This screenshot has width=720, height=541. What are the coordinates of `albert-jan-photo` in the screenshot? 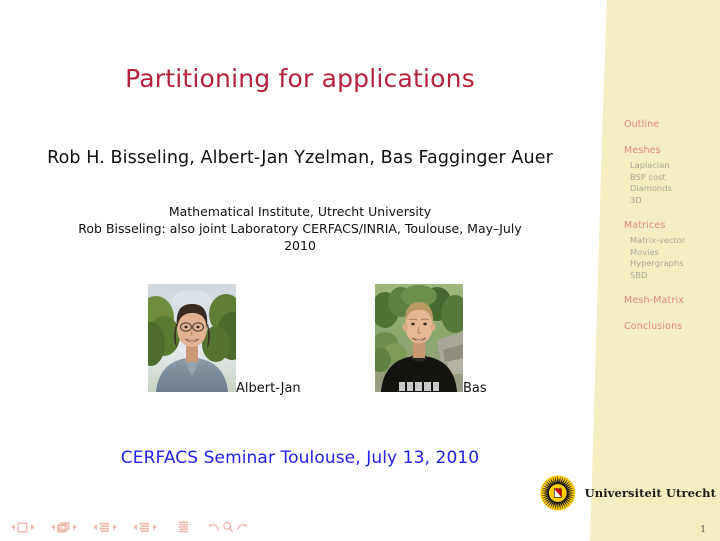 It's located at (192, 338).